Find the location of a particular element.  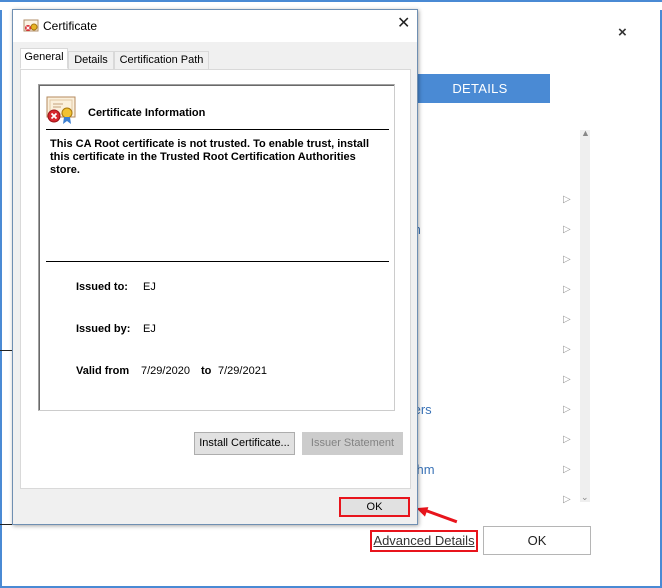

tab-general: General is located at coordinates (44, 58).